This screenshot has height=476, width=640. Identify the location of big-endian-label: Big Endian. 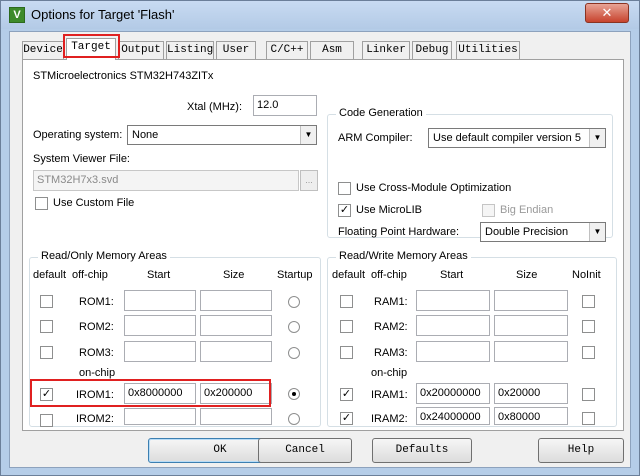
(527, 210).